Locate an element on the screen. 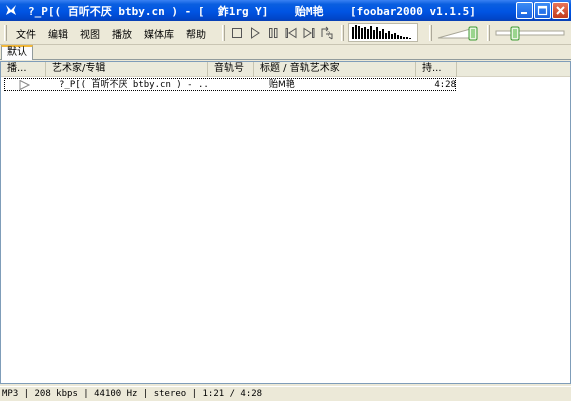 The height and width of the screenshot is (401, 571). tab-default: 默认 is located at coordinates (17, 52).